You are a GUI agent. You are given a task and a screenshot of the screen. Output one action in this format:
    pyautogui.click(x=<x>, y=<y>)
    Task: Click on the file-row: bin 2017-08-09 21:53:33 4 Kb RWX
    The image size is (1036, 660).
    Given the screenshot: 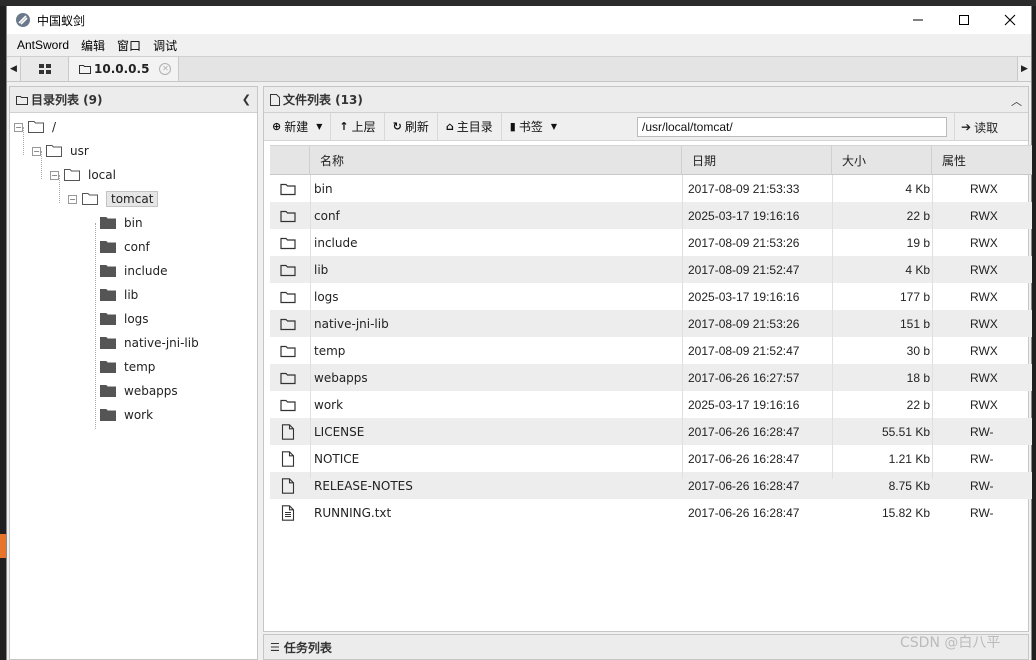 What is the action you would take?
    pyautogui.click(x=651, y=188)
    